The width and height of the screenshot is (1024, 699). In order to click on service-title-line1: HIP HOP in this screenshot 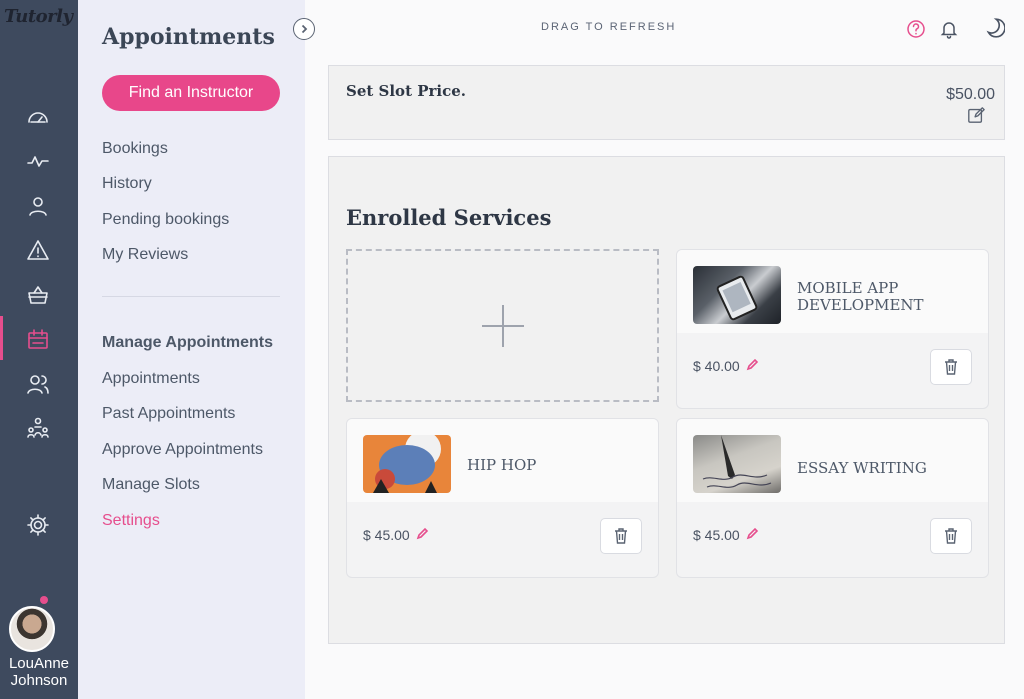, I will do `click(502, 465)`.